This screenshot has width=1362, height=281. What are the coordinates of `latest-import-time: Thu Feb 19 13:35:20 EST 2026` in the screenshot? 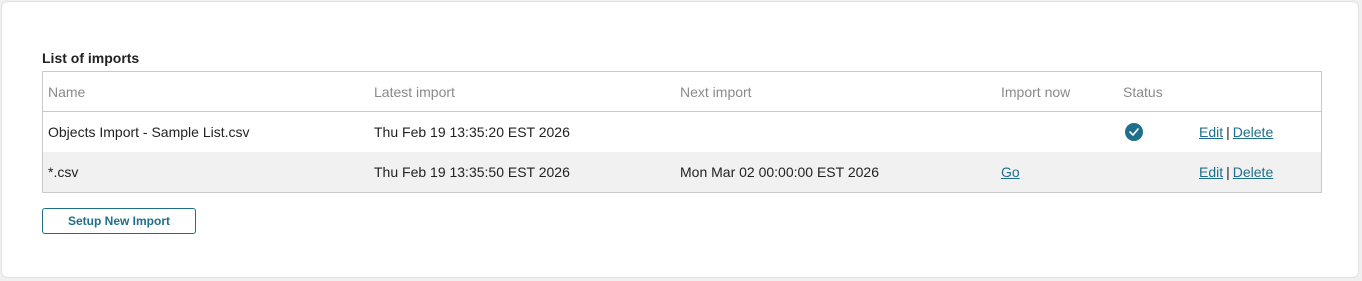 It's located at (472, 132).